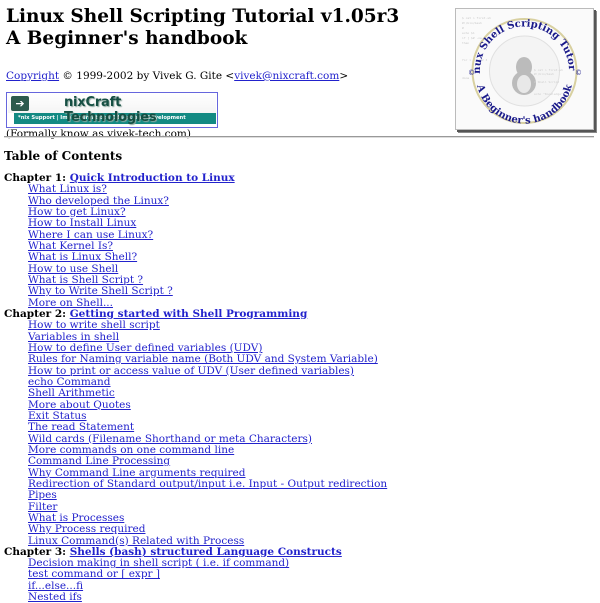 This screenshot has width=600, height=603. I want to click on svg-text: then, so click(465, 43).